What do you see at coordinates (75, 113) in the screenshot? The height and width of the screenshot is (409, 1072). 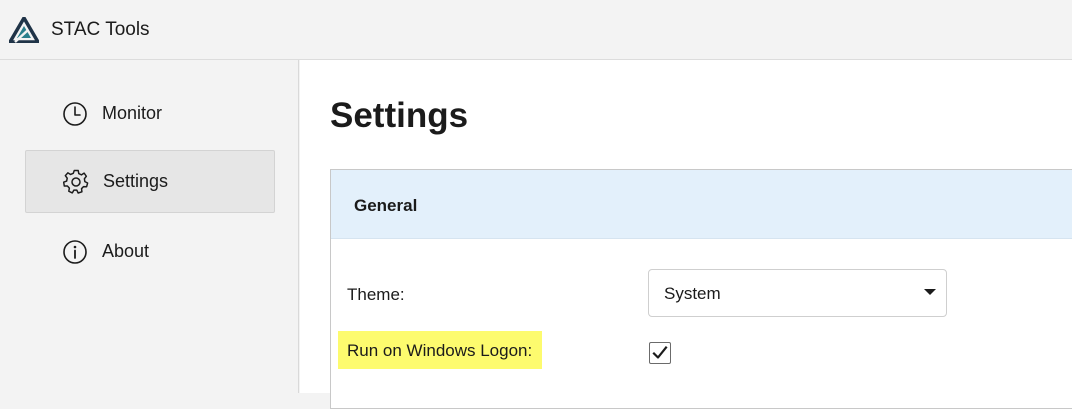 I see `clock-icon` at bounding box center [75, 113].